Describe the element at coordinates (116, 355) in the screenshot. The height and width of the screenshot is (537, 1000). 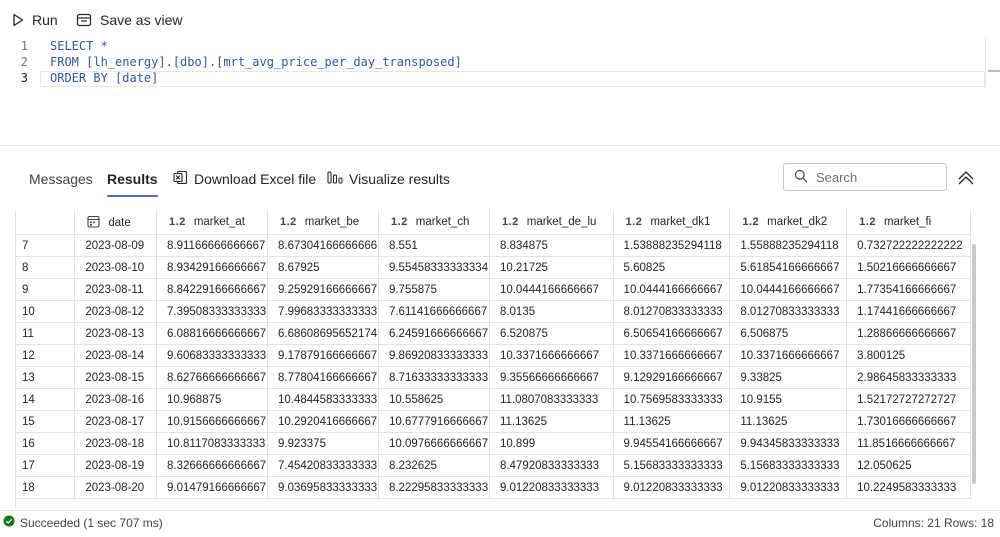
I see `table-cell: 2023-08-14` at that location.